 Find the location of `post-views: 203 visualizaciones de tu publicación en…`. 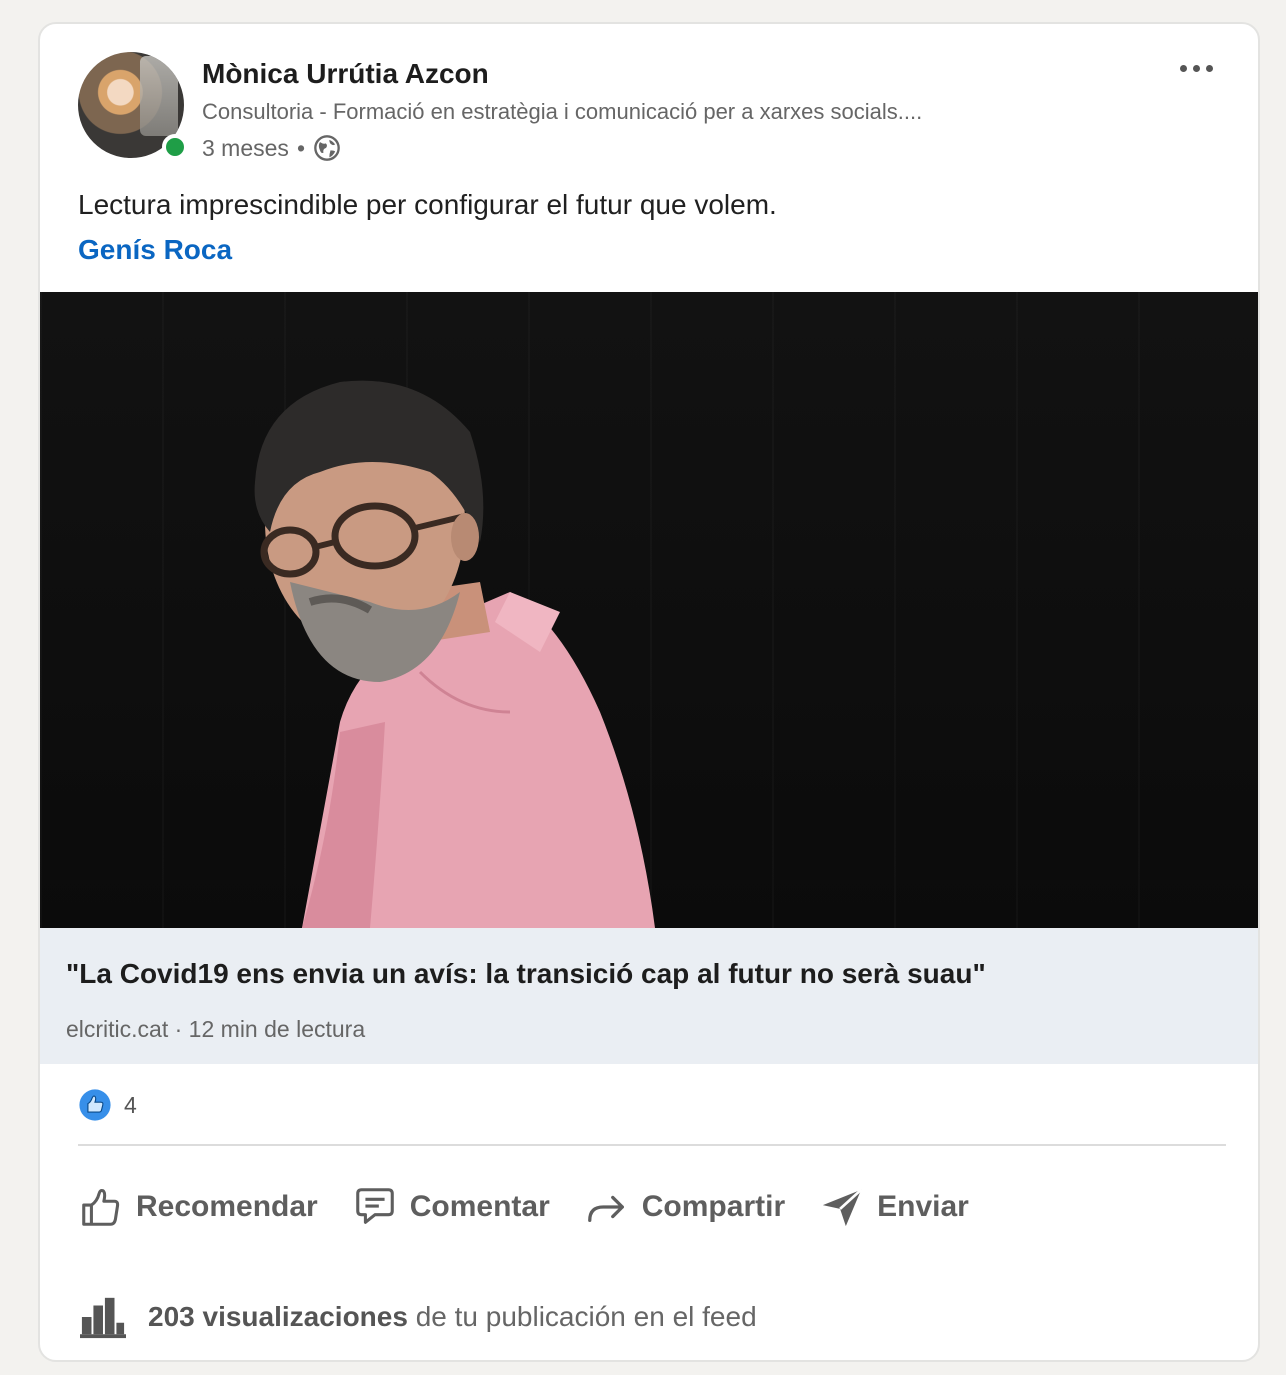

post-views: 203 visualizaciones de tu publicación en… is located at coordinates (417, 1317).